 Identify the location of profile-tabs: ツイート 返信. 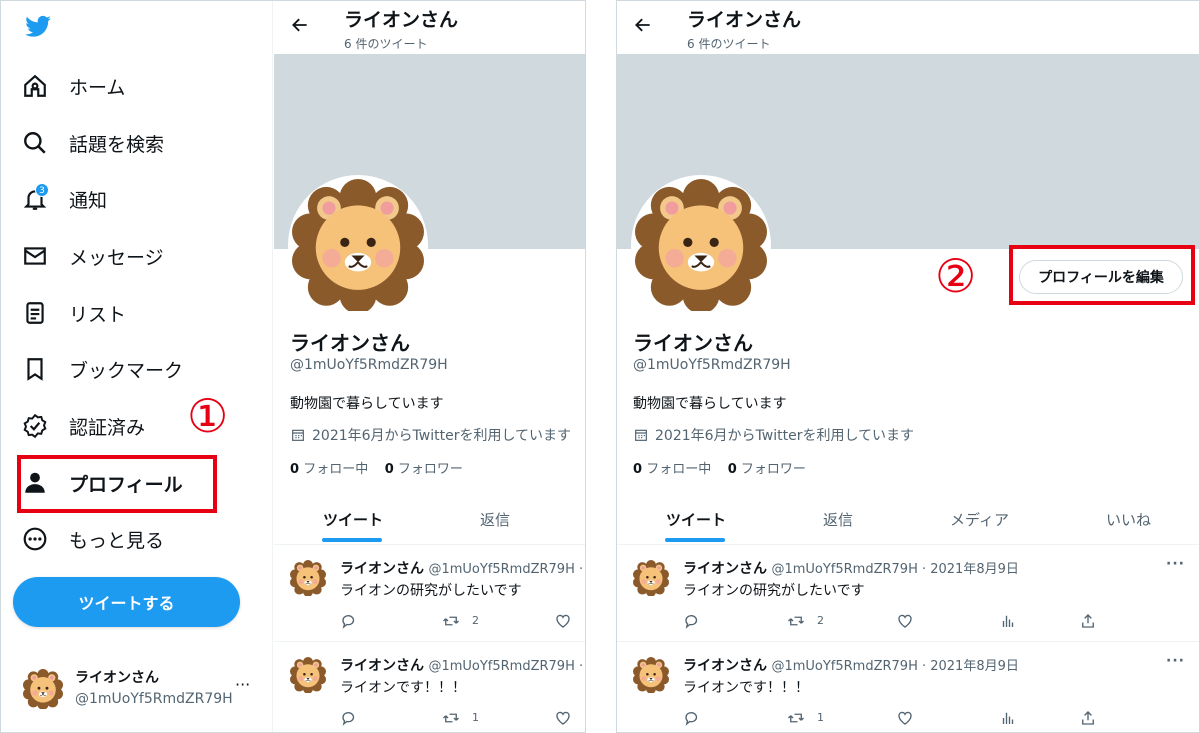
(429, 521).